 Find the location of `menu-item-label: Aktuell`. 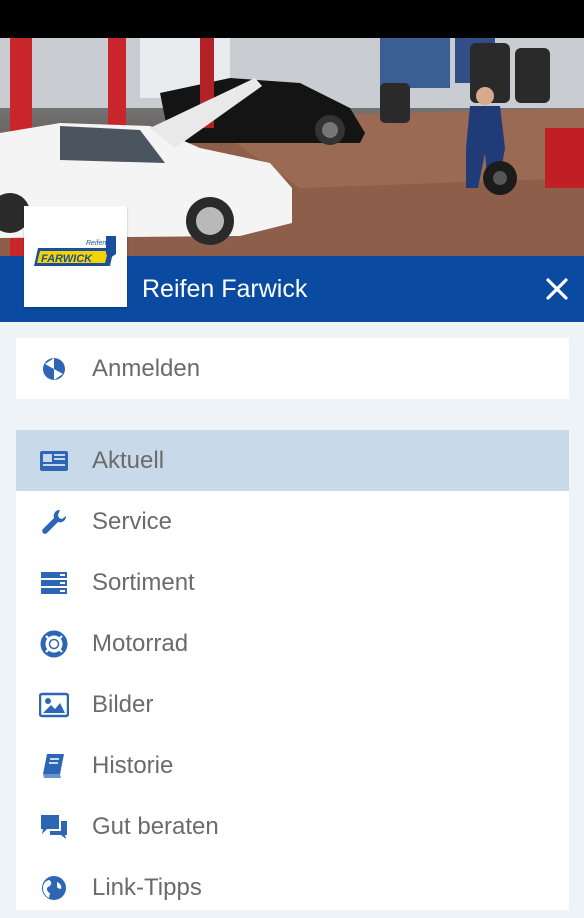

menu-item-label: Aktuell is located at coordinates (128, 460).